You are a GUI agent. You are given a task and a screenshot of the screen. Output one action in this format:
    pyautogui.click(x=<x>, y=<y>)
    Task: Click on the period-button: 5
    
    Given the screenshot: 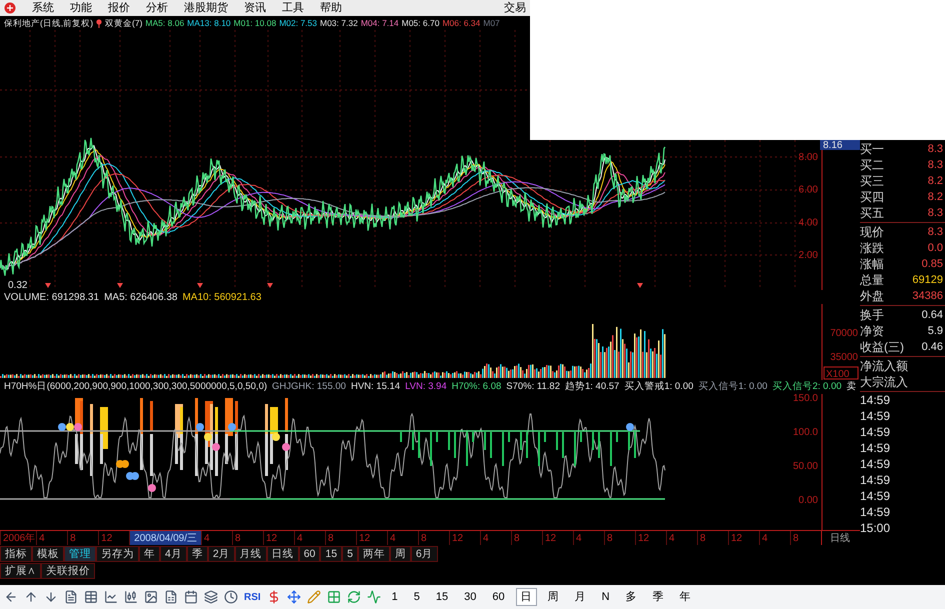 What is the action you would take?
    pyautogui.click(x=416, y=597)
    